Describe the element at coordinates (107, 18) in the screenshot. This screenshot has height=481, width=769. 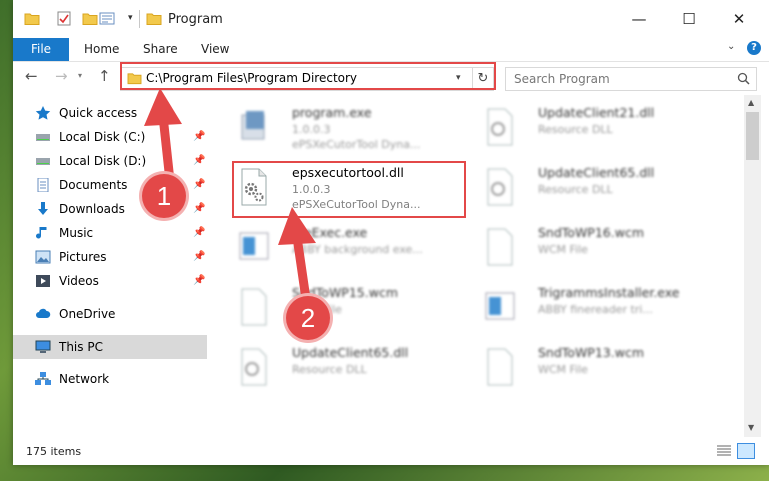
I see `customize-icon` at that location.